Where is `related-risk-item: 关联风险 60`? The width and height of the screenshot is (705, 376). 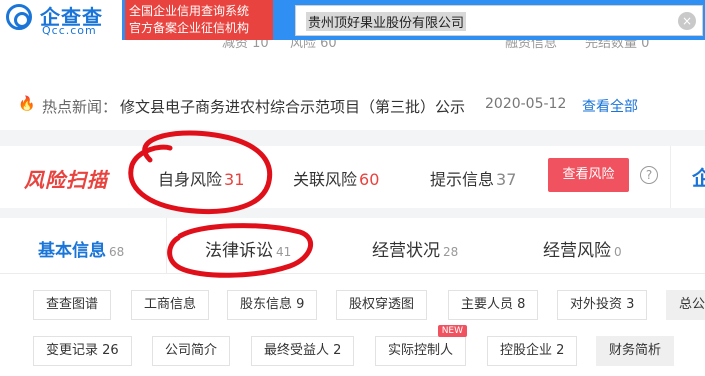 related-risk-item: 关联风险 60 is located at coordinates (336, 178).